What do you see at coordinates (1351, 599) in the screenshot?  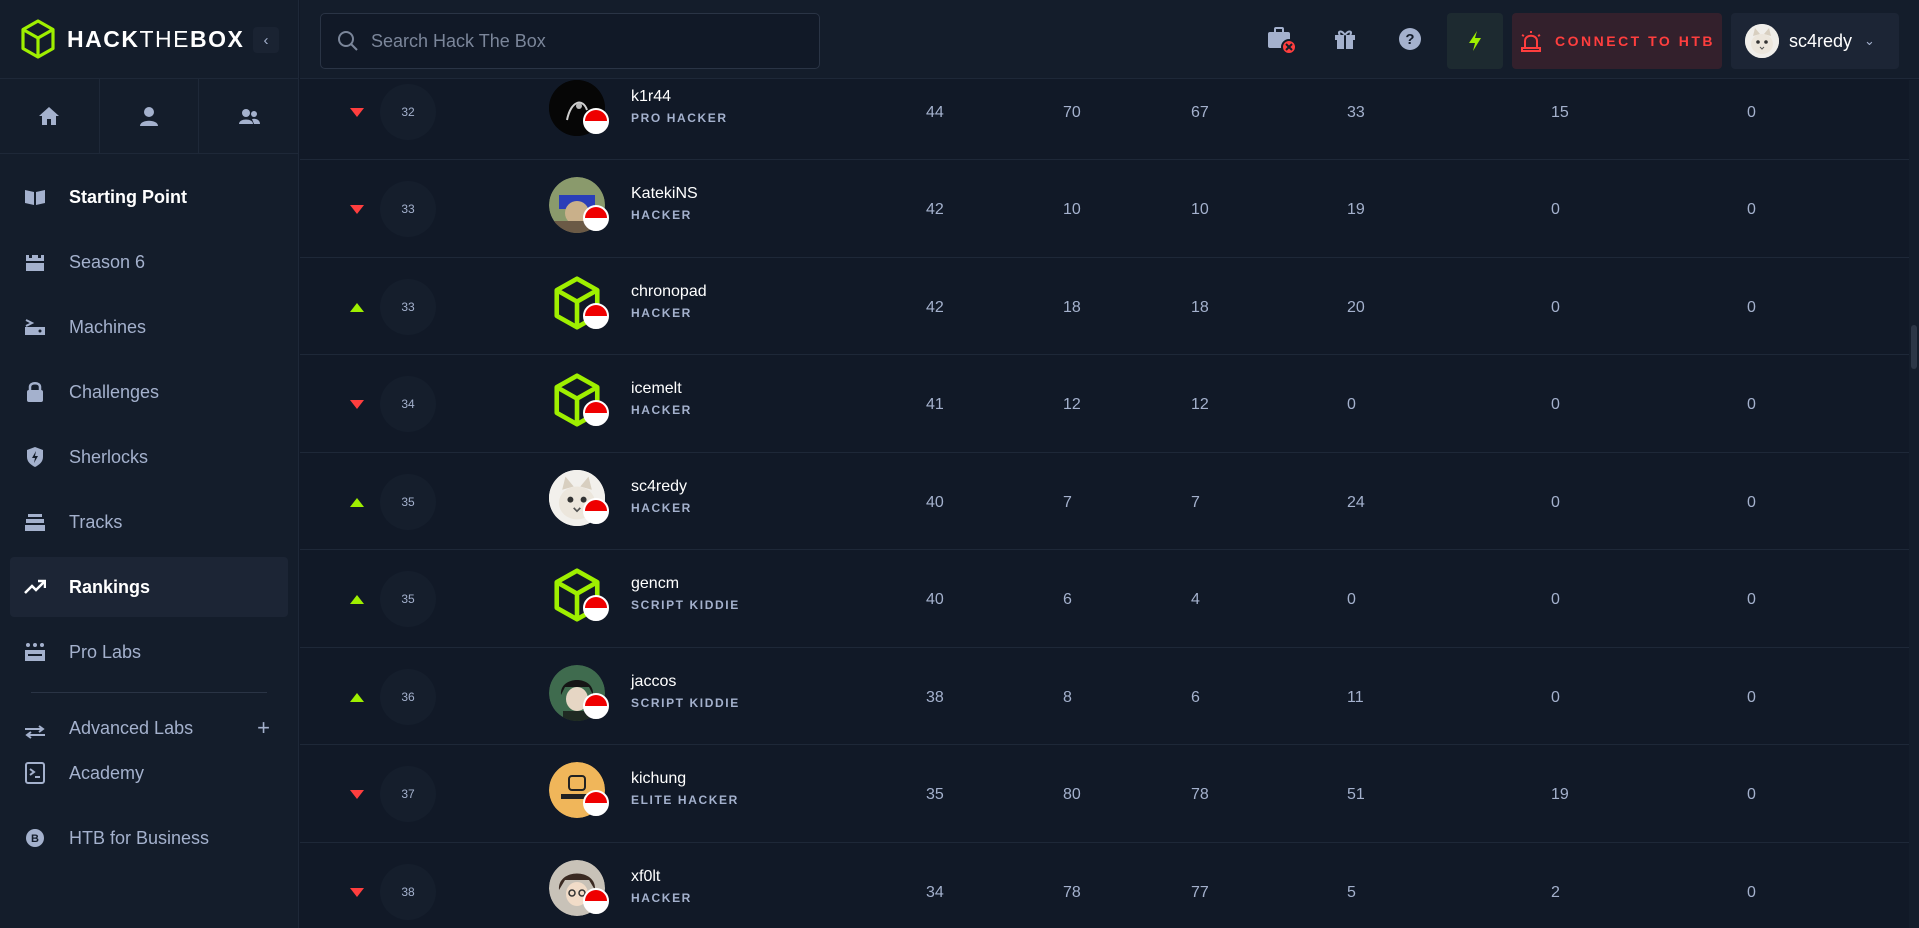 I see `stat-cell-4: 0` at bounding box center [1351, 599].